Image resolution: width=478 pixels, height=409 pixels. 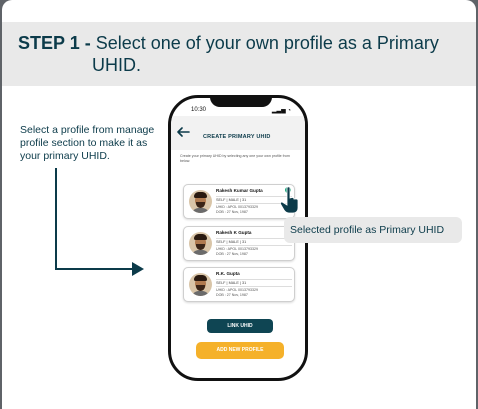 I want to click on profile-name: Rakesh Kumar Gupta, so click(x=239, y=190).